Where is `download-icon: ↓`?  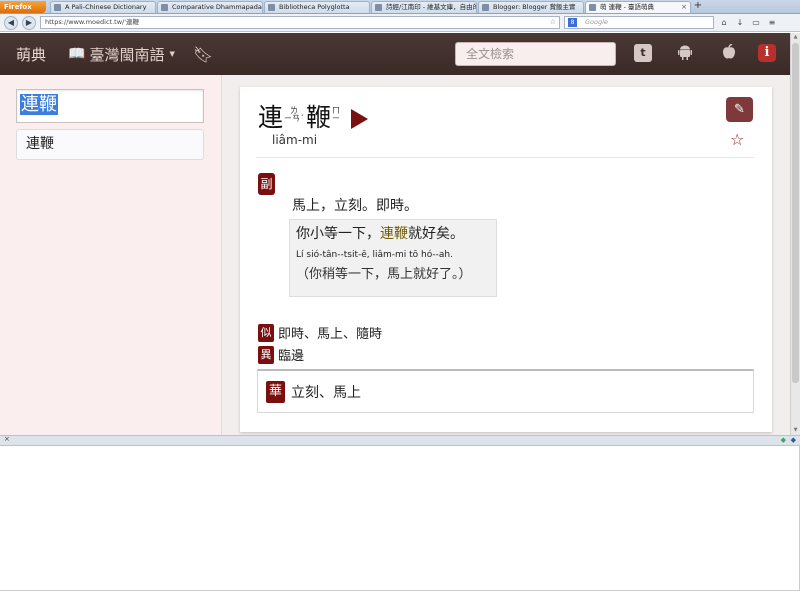
download-icon: ↓ is located at coordinates (740, 23).